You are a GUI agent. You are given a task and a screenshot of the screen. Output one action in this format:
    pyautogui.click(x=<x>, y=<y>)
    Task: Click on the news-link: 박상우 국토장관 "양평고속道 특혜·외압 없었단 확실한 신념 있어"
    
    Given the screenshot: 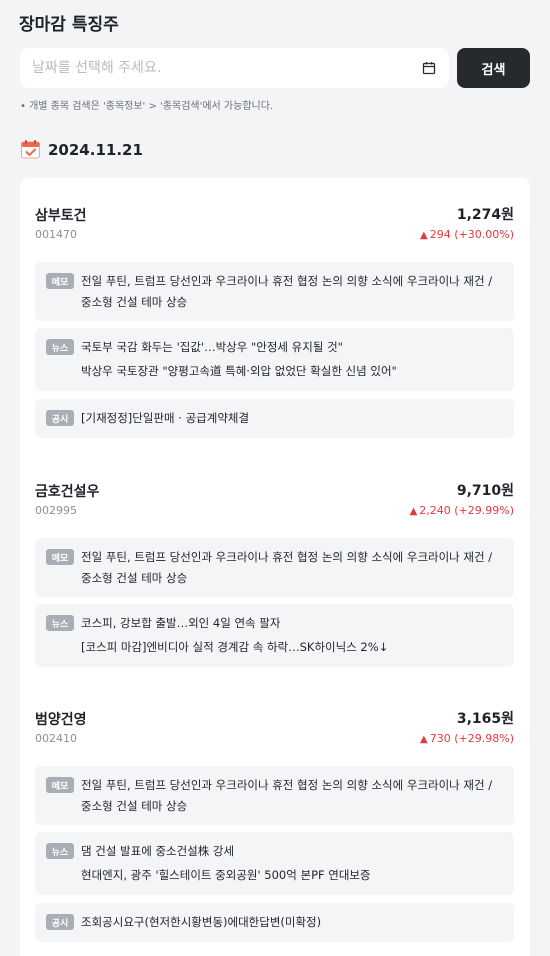 What is the action you would take?
    pyautogui.click(x=293, y=371)
    